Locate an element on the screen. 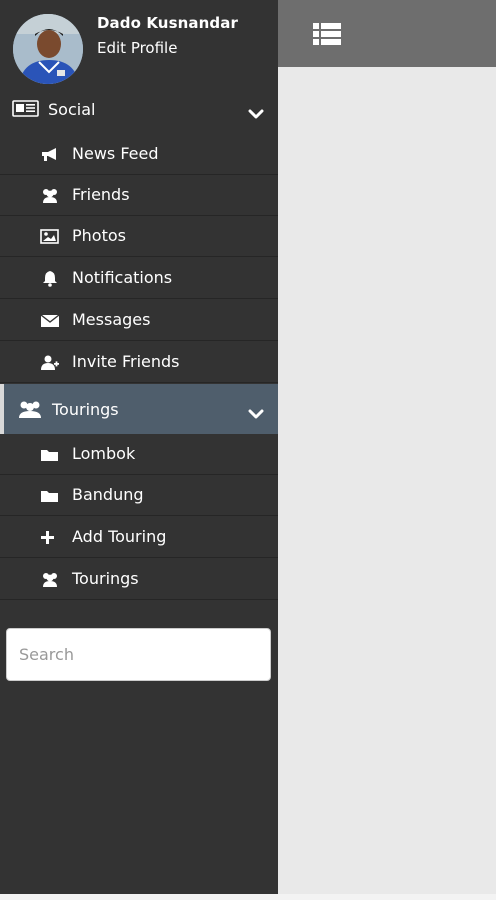 The image size is (496, 900). sidebar-item-label: Messages is located at coordinates (111, 319).